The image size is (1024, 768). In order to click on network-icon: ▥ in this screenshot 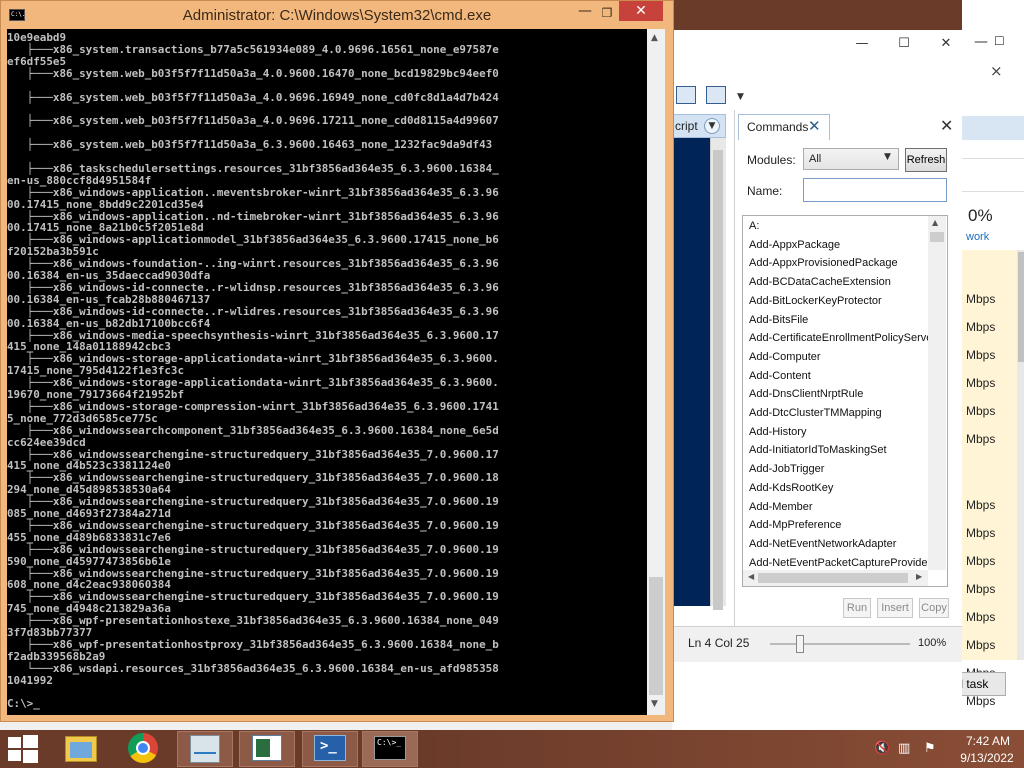, I will do `click(904, 748)`.